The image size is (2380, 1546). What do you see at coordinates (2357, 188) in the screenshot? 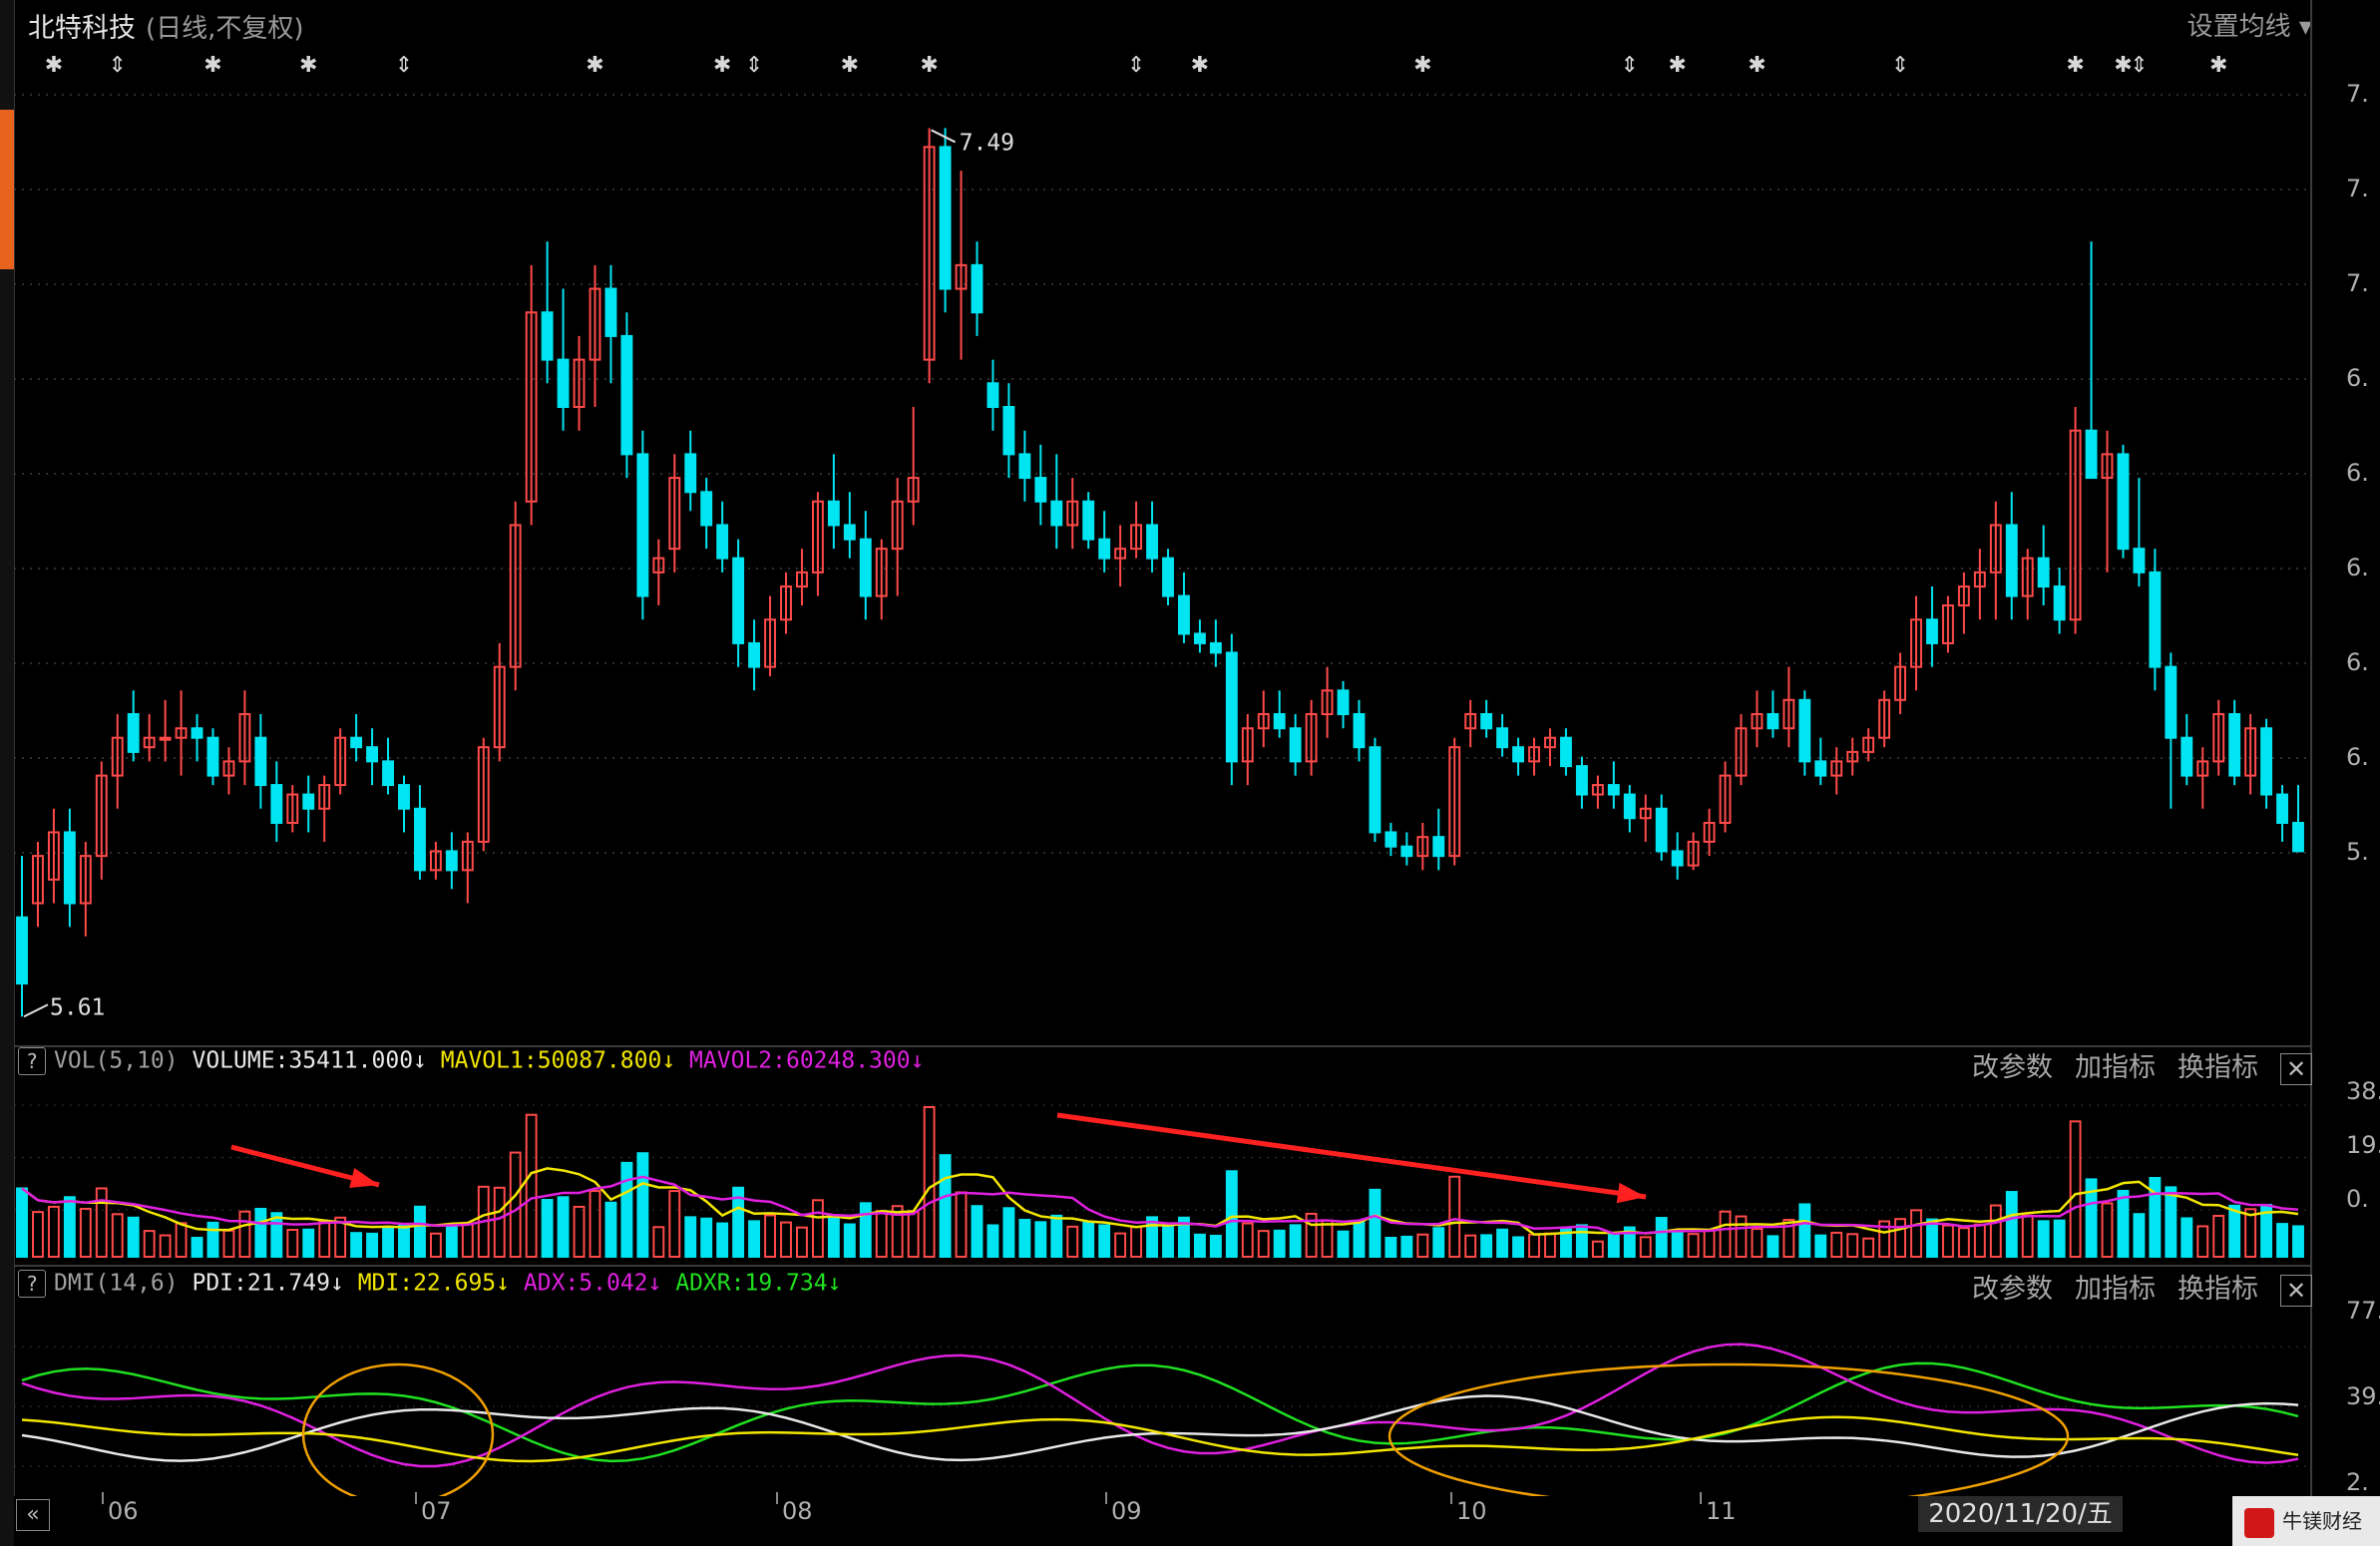
I see `price-axis-tick: 7.` at bounding box center [2357, 188].